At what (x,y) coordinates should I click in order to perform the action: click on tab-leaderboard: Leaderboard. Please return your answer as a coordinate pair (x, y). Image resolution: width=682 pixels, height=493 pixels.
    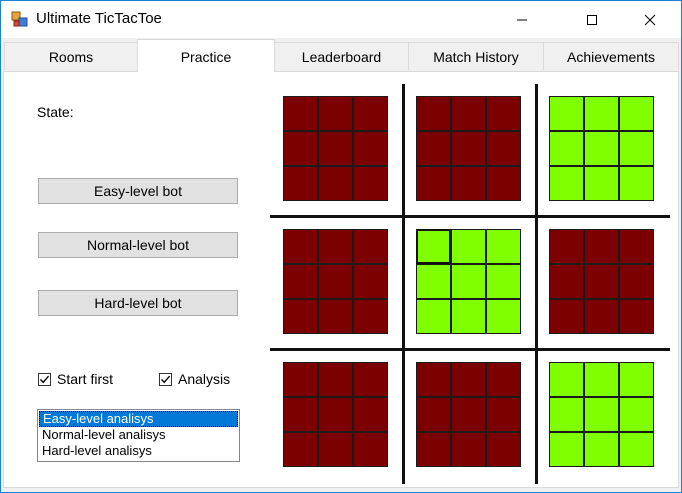
    Looking at the image, I should click on (341, 56).